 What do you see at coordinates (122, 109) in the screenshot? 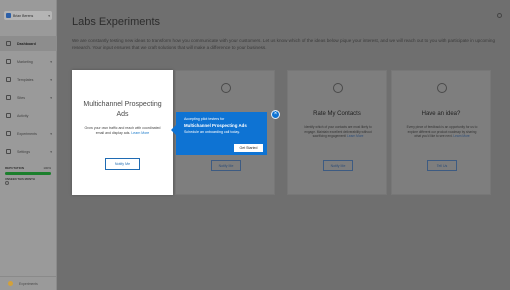
I see `card-title: Multichannel Prospecting Ads` at bounding box center [122, 109].